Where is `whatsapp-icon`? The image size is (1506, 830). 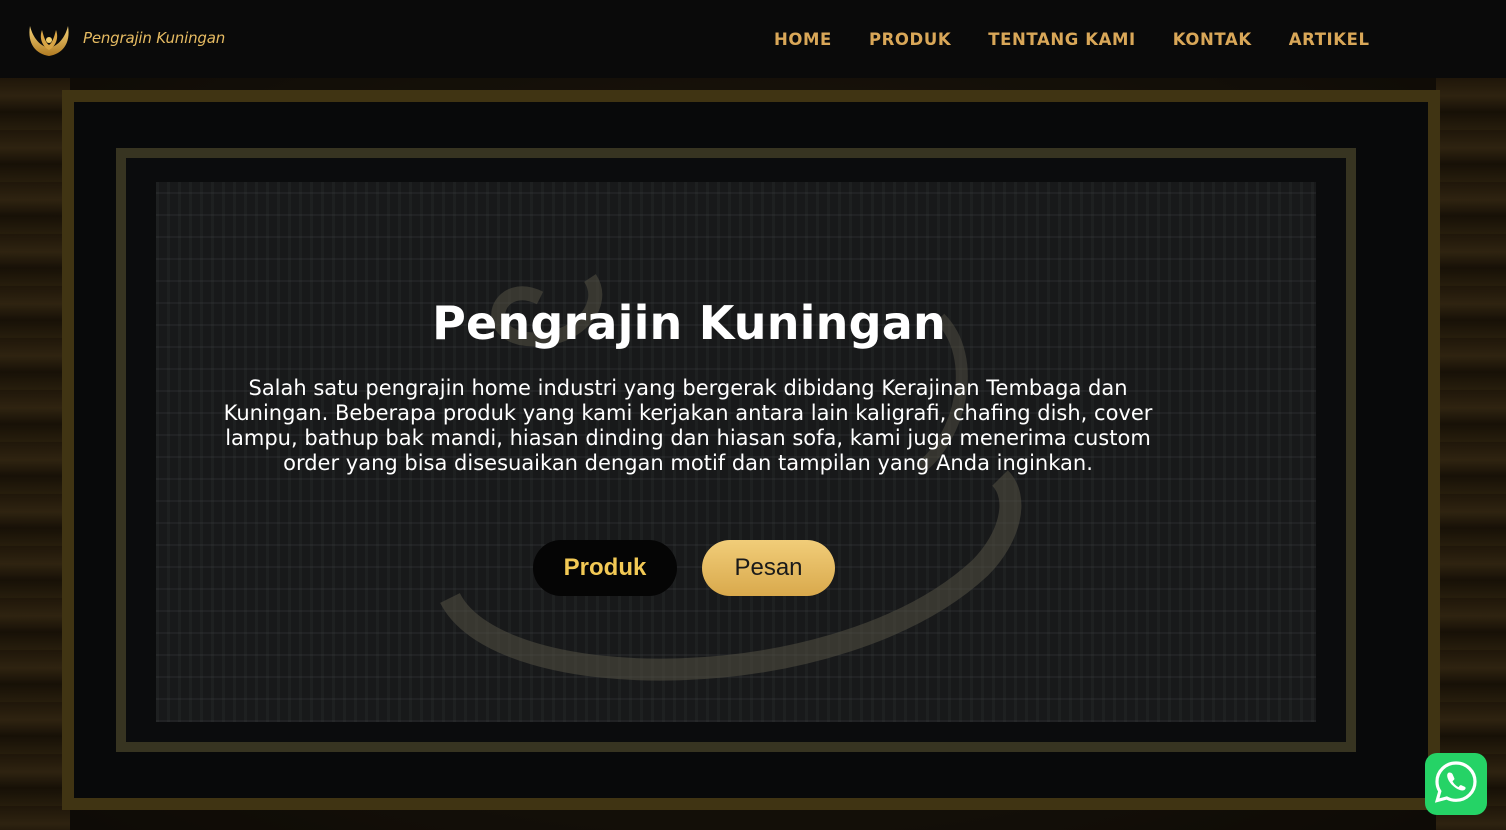 whatsapp-icon is located at coordinates (1456, 784).